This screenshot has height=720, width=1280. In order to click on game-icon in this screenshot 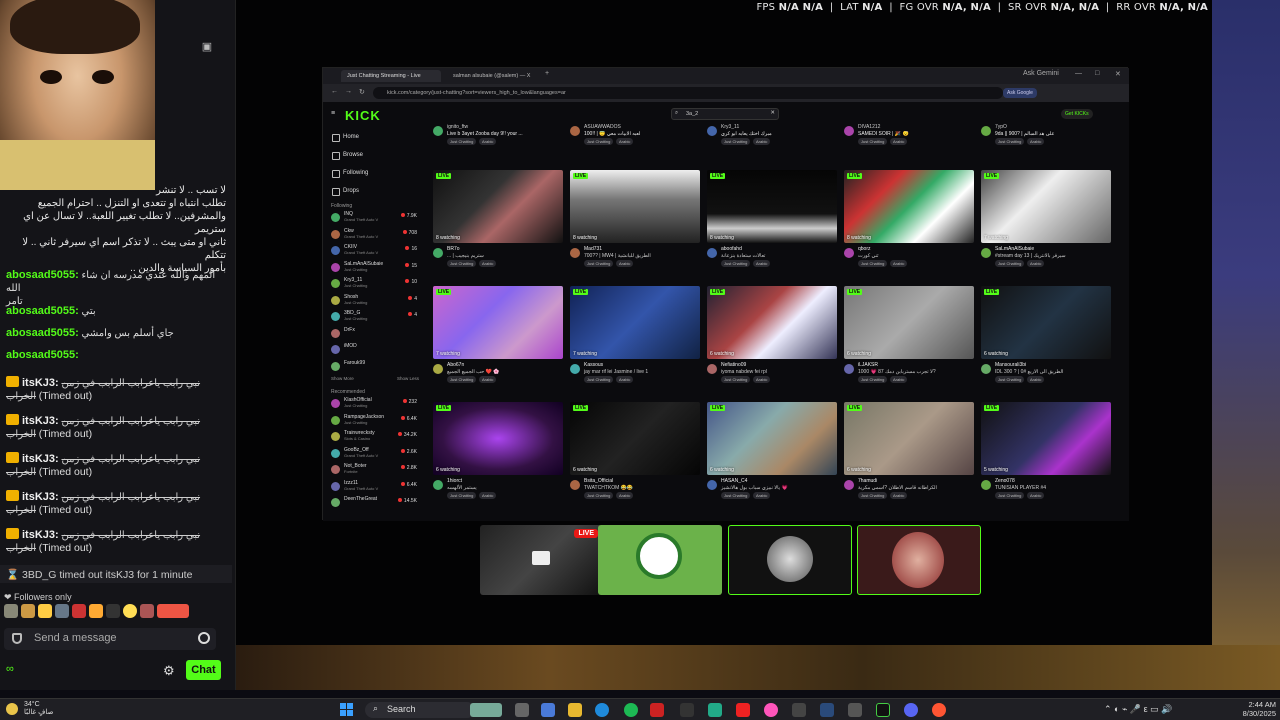, I will do `click(486, 710)`.